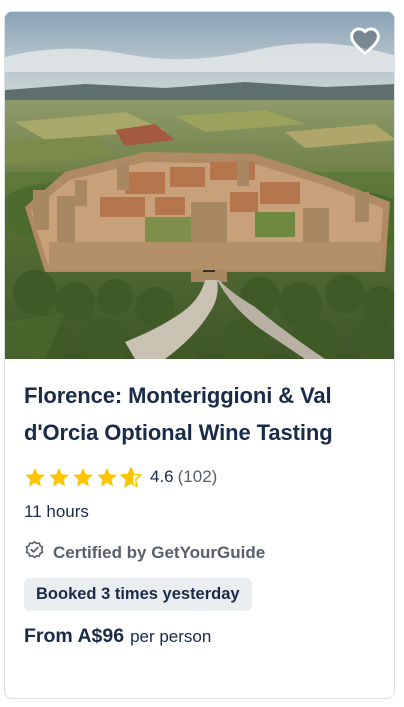 This screenshot has width=404, height=707. I want to click on certified-row: Certified by GetYourGuide, so click(199, 553).